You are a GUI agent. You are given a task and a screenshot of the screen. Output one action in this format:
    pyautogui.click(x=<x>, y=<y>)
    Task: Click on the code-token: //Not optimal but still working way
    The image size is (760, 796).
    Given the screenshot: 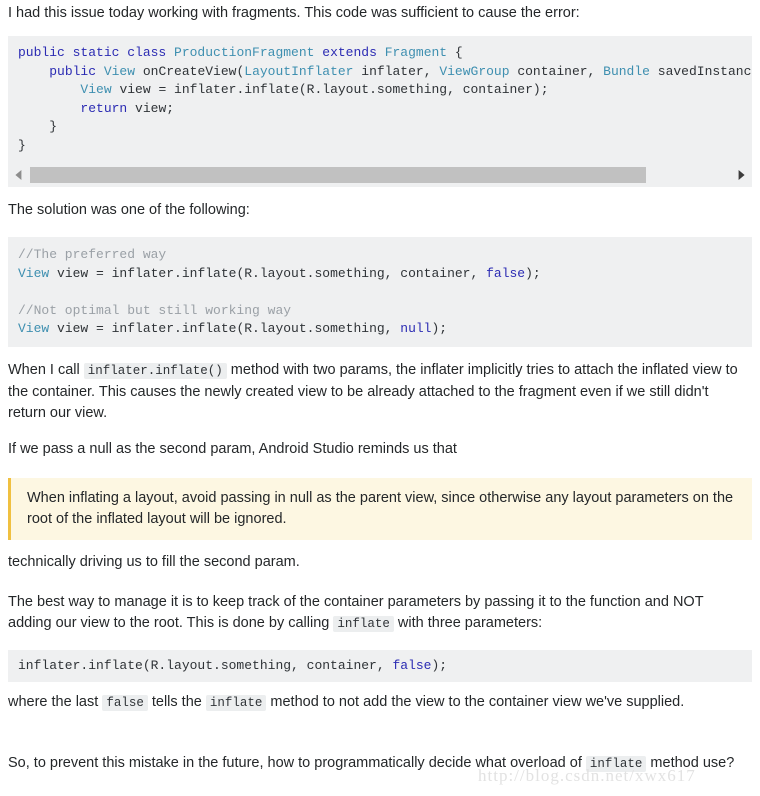 What is the action you would take?
    pyautogui.click(x=155, y=310)
    